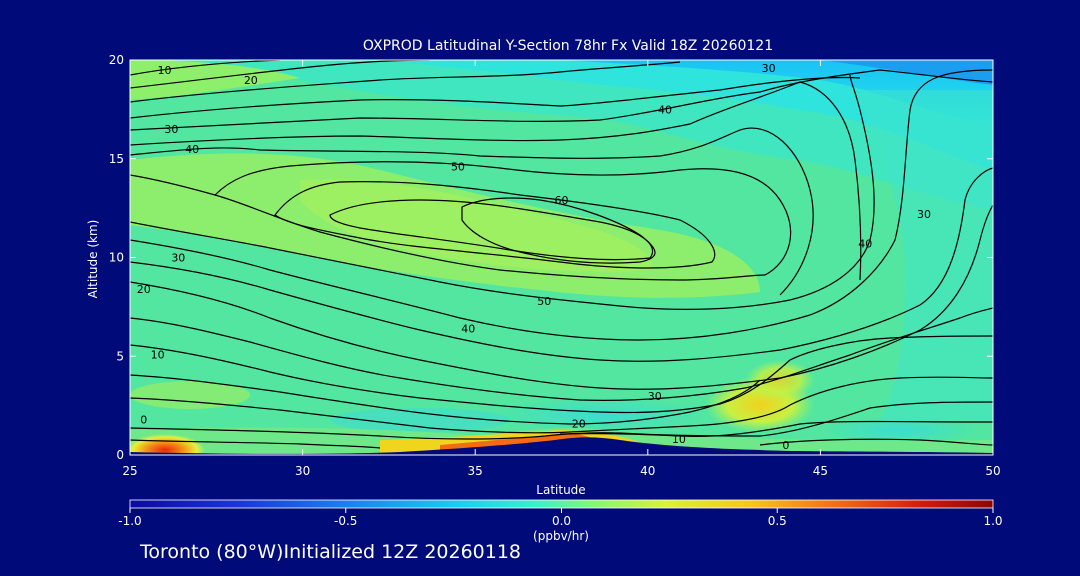  Describe the element at coordinates (116, 258) in the screenshot. I see `y-tick-label: 10` at that location.